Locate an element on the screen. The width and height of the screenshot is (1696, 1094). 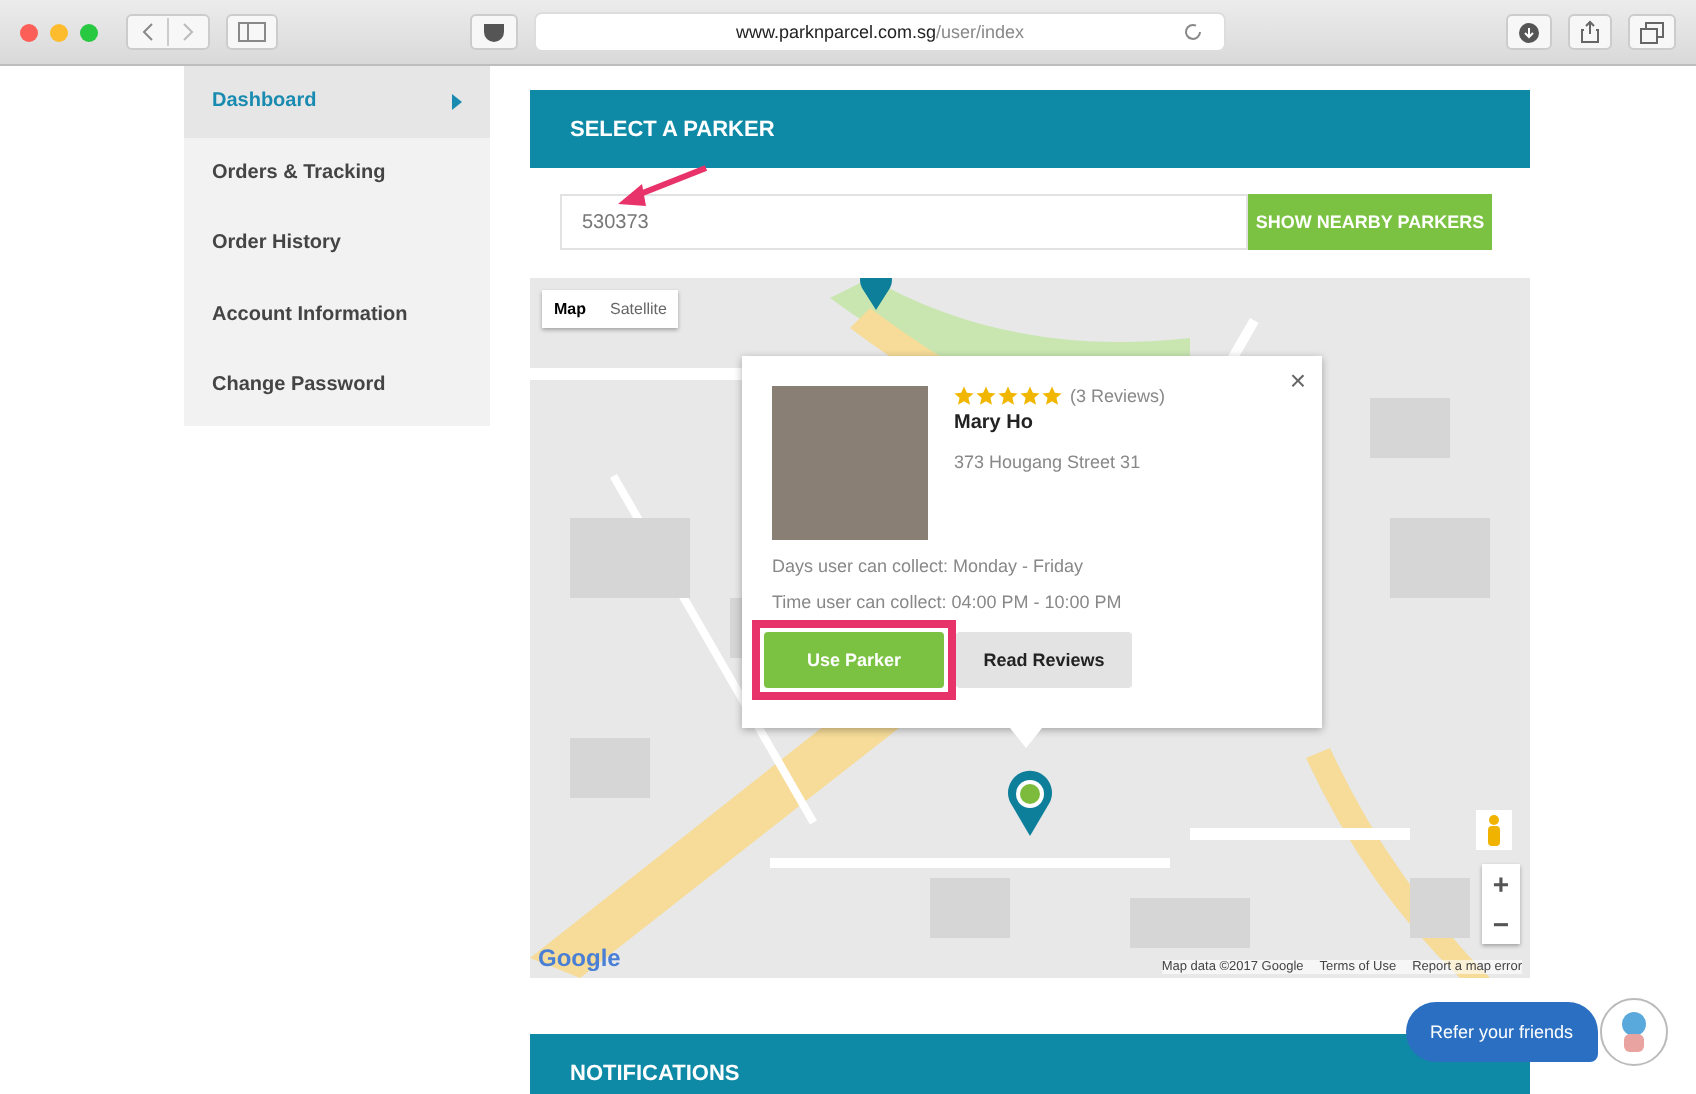
zoom-in-button: + is located at coordinates (1501, 884).